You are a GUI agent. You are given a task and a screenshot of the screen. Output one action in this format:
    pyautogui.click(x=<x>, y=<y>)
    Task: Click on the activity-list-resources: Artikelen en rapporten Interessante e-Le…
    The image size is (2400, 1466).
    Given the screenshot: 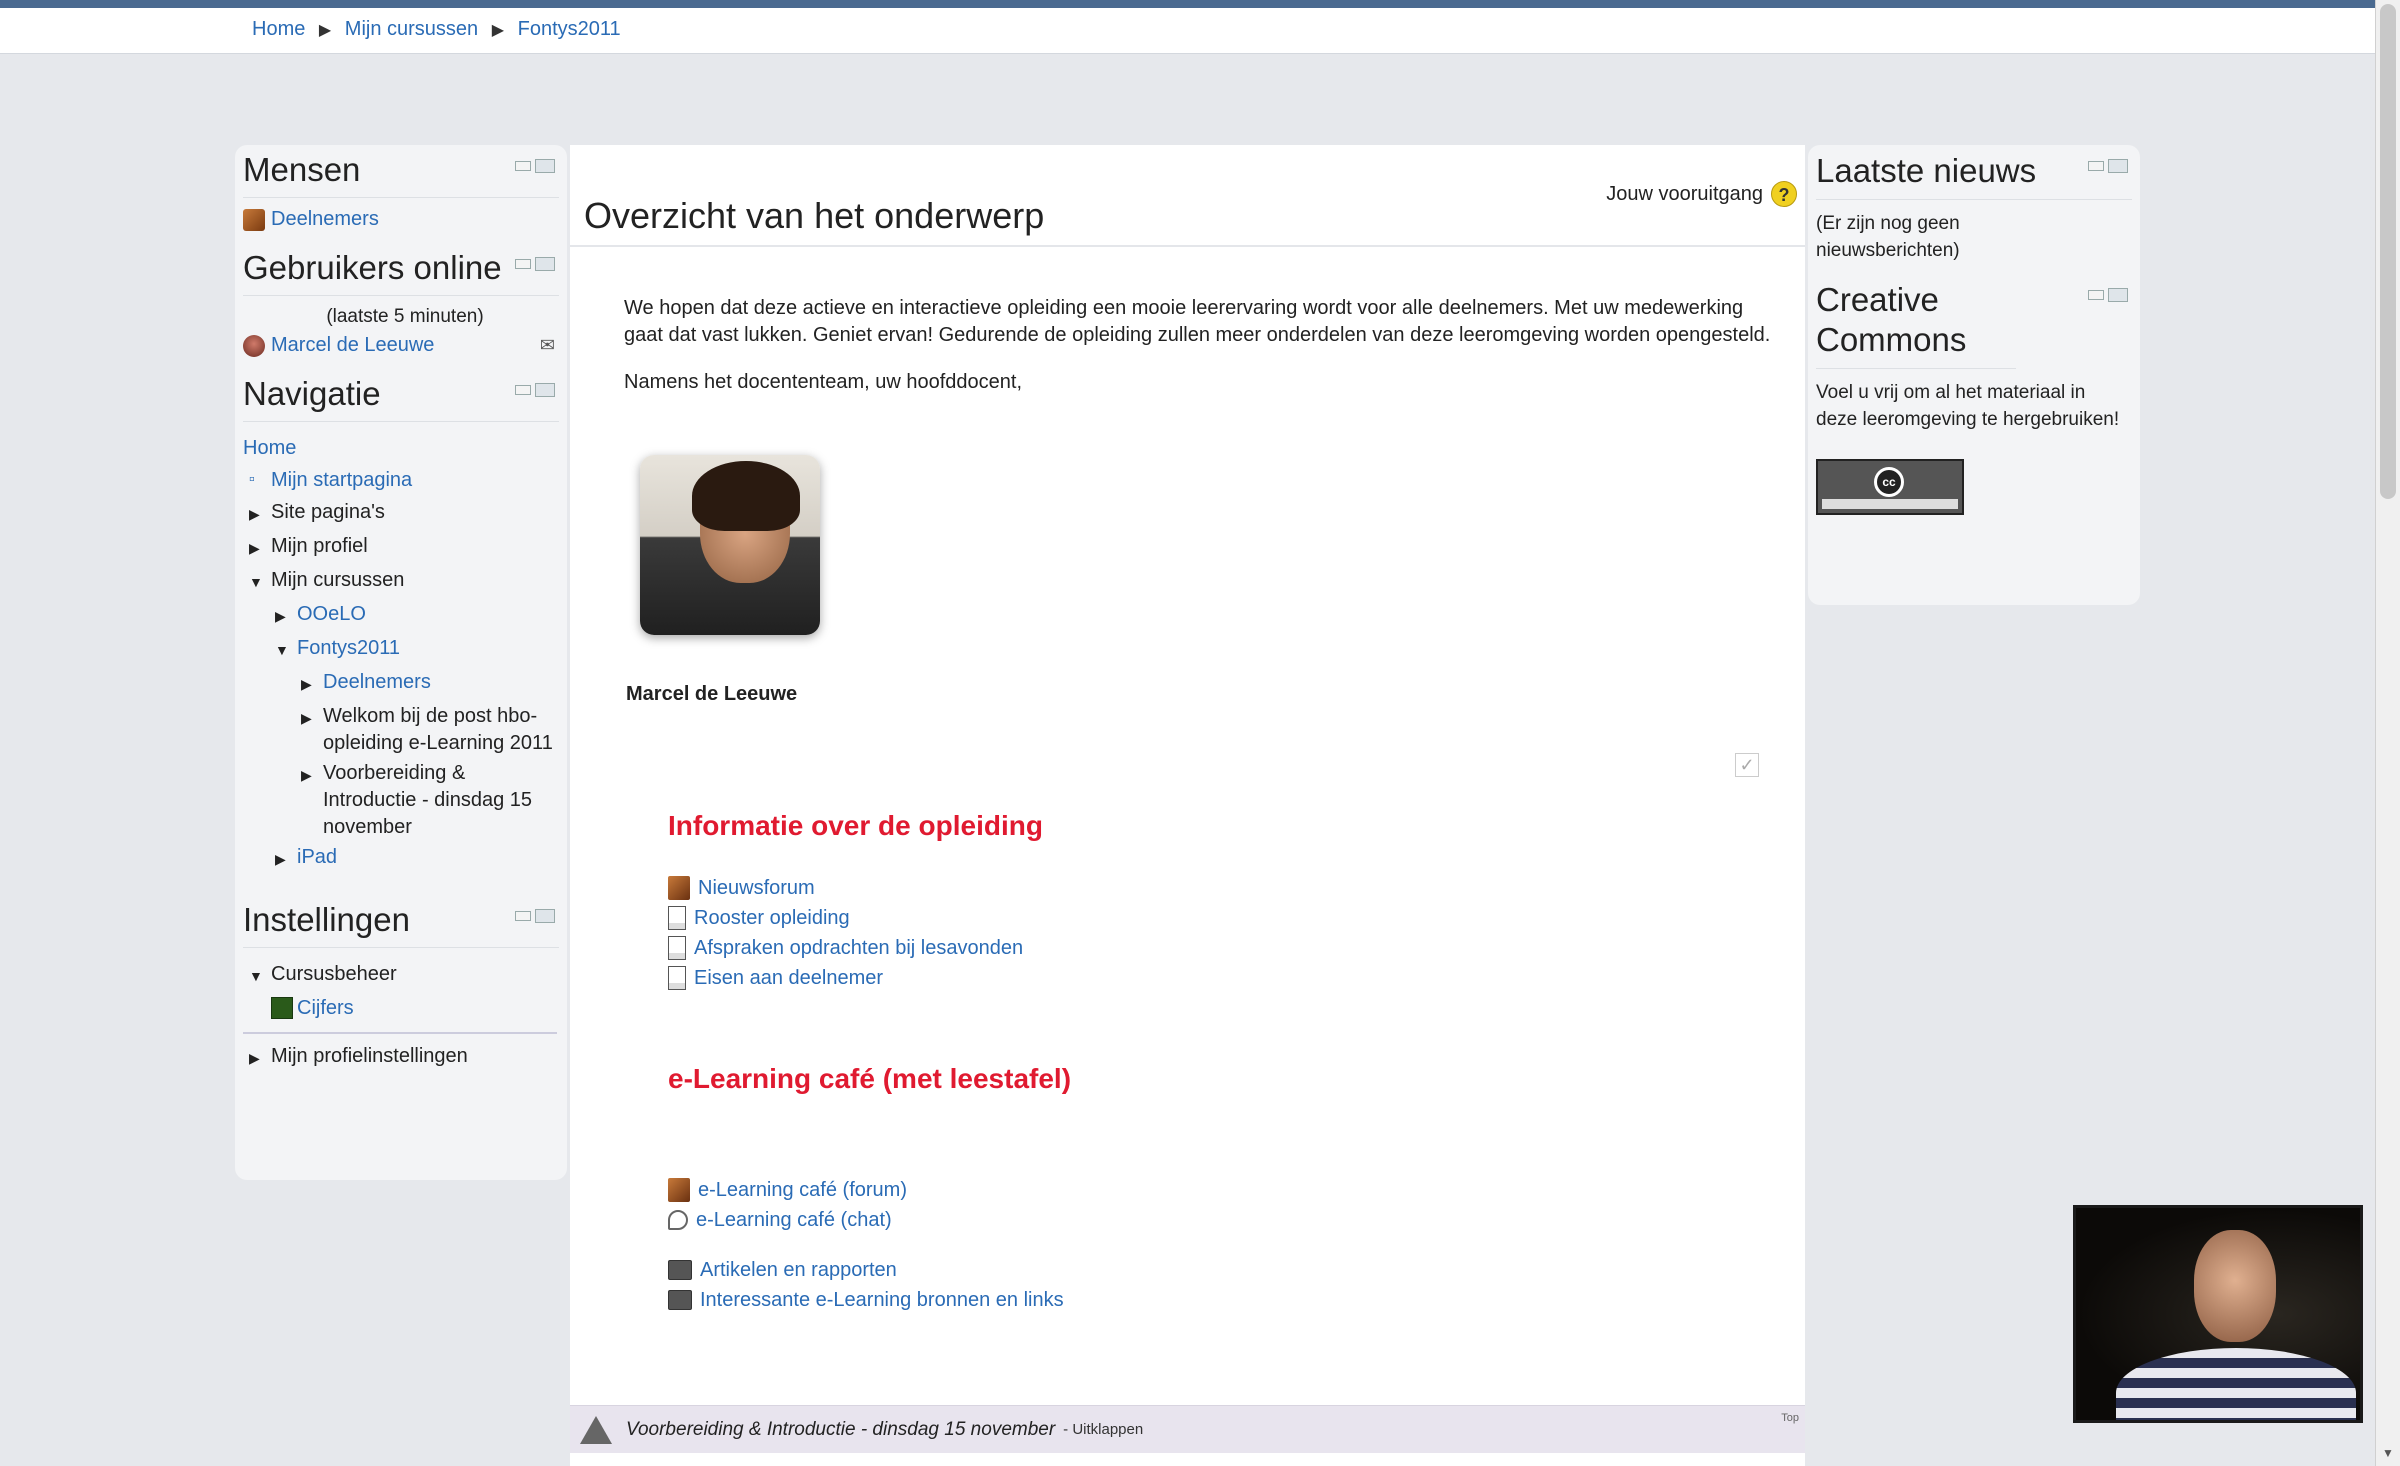 What is the action you would take?
    pyautogui.click(x=866, y=1285)
    